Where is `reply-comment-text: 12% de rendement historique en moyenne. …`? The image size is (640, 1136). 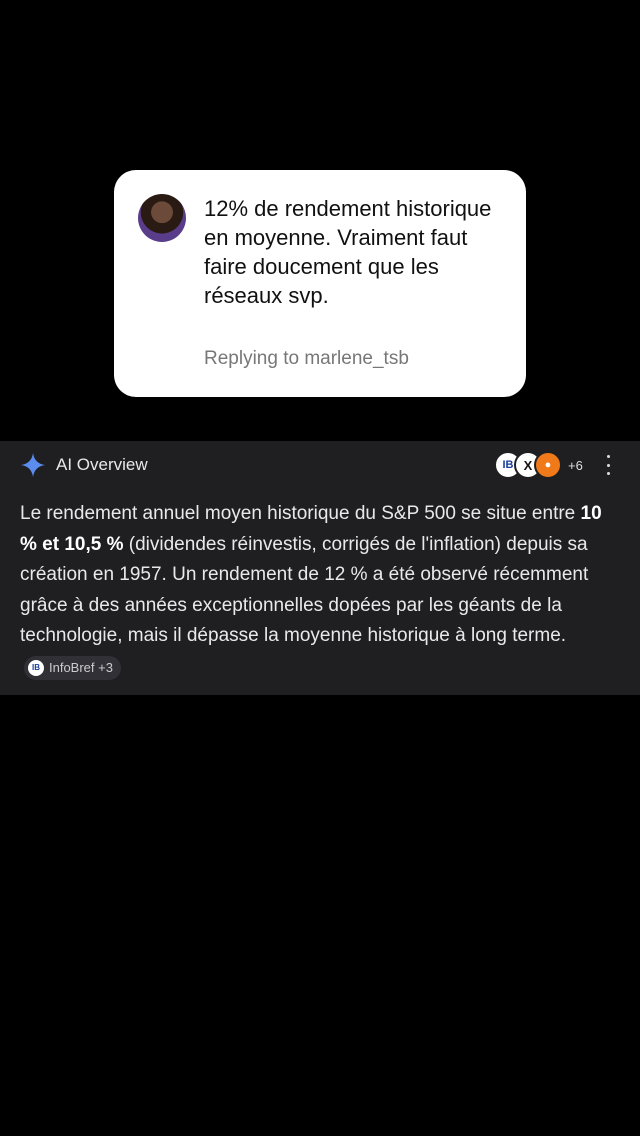
reply-comment-text: 12% de rendement historique en moyenne. … is located at coordinates (348, 252).